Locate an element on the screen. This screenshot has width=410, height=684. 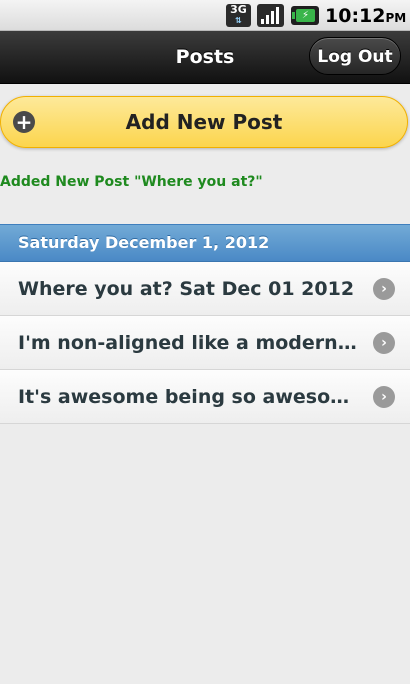
status-bar: 3G ⇅ ⚡ 10:12PM is located at coordinates (205, 15).